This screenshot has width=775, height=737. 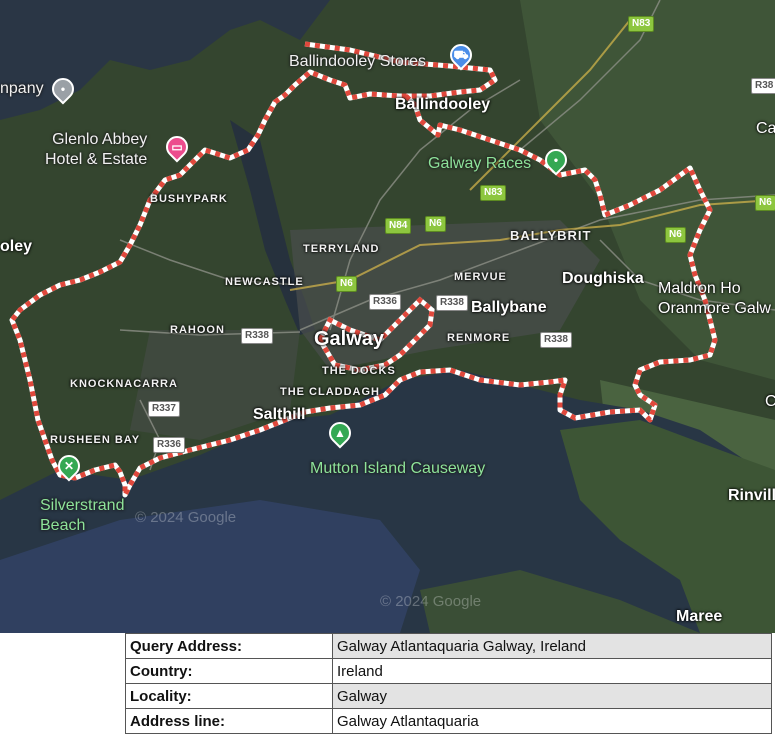 What do you see at coordinates (229, 721) in the screenshot?
I see `table-key-address-line: Address line:` at bounding box center [229, 721].